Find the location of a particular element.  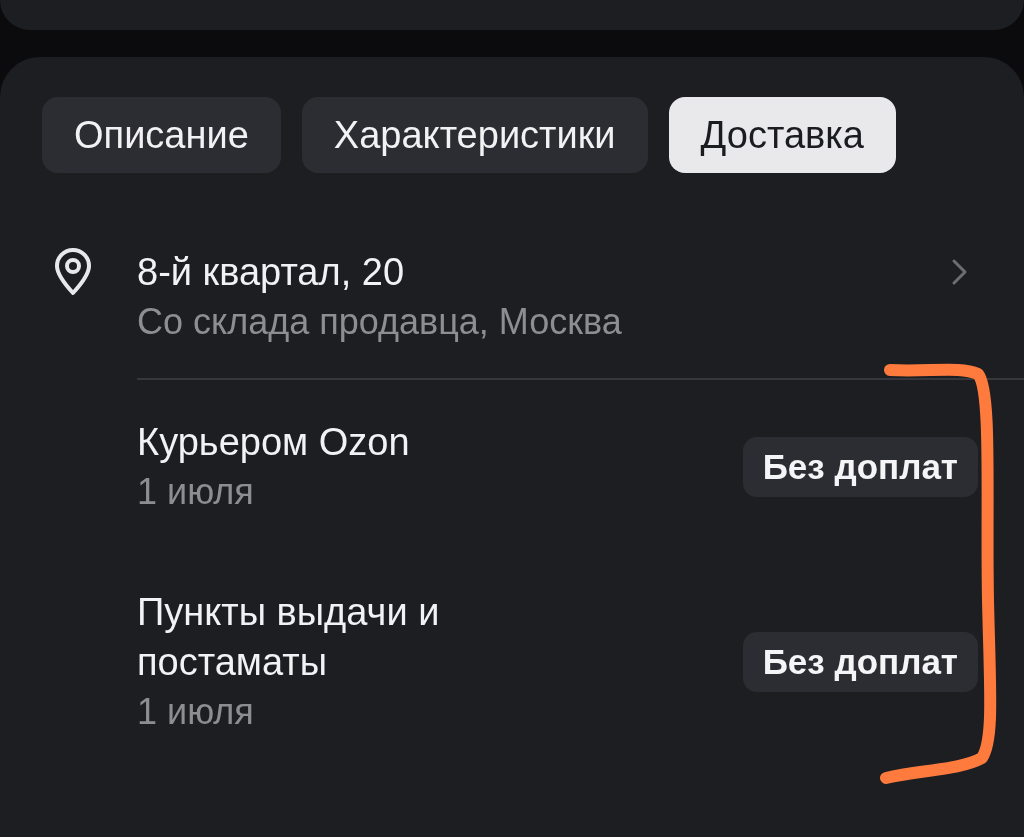

tab: Описание is located at coordinates (161, 135).